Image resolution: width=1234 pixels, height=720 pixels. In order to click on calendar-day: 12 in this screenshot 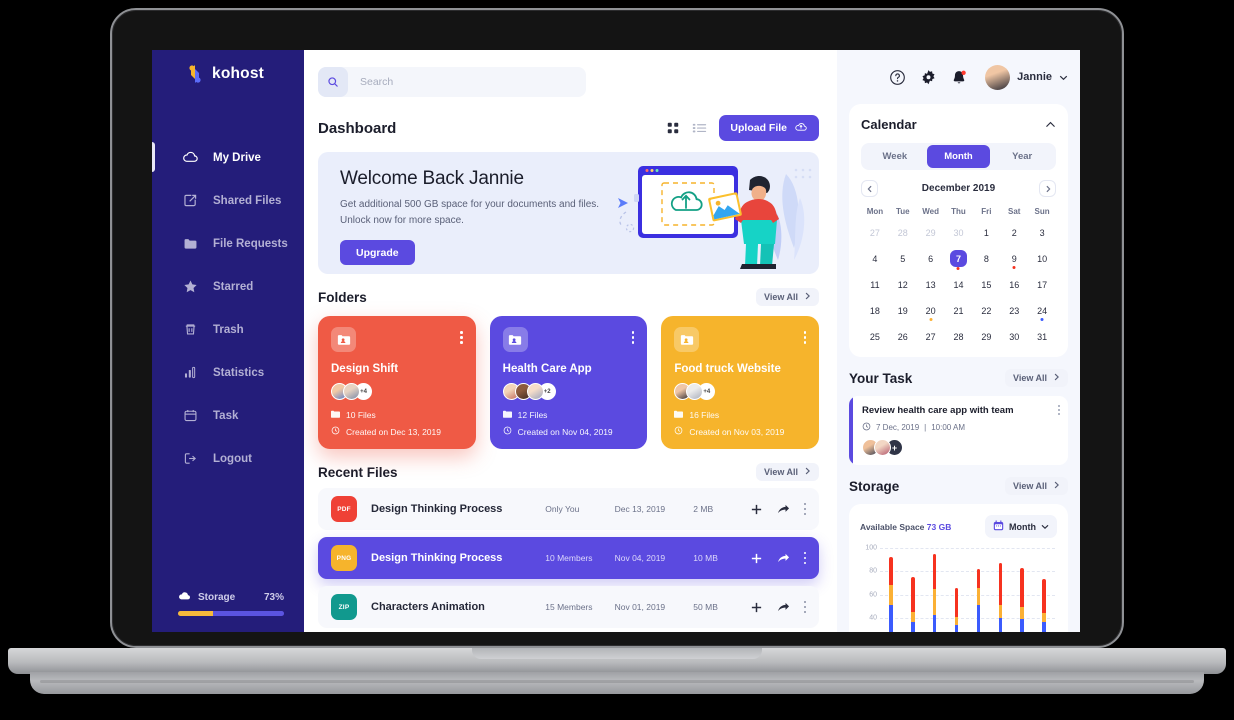, I will do `click(903, 284)`.